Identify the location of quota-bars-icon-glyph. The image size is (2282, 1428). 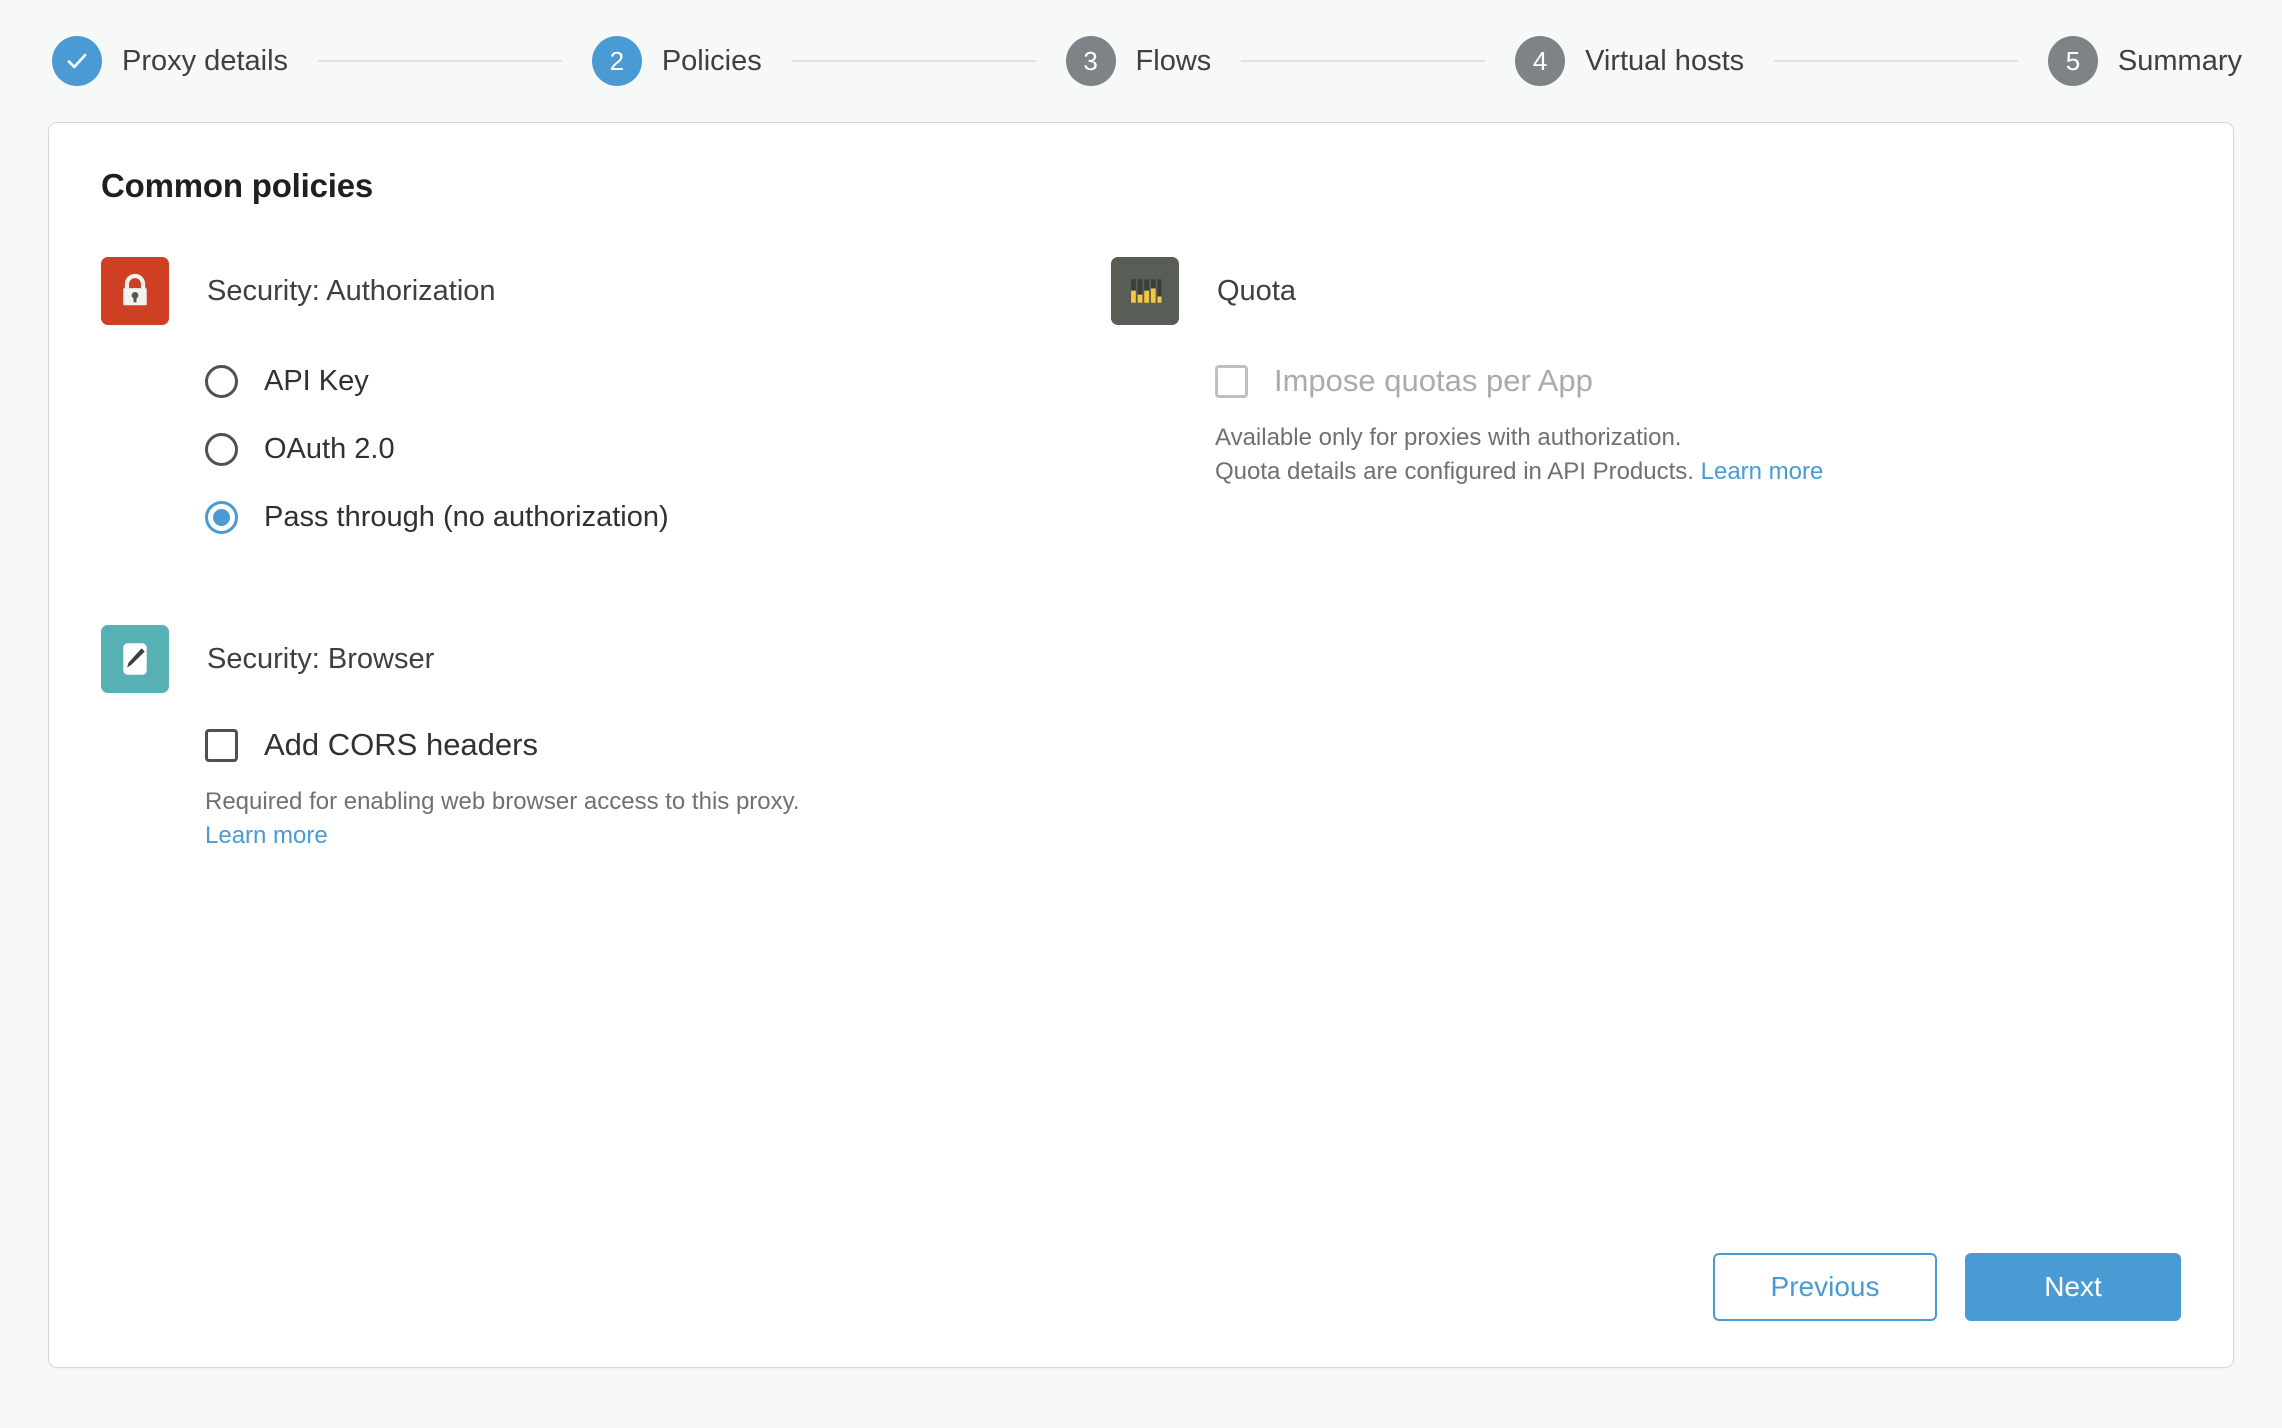
(1146, 291).